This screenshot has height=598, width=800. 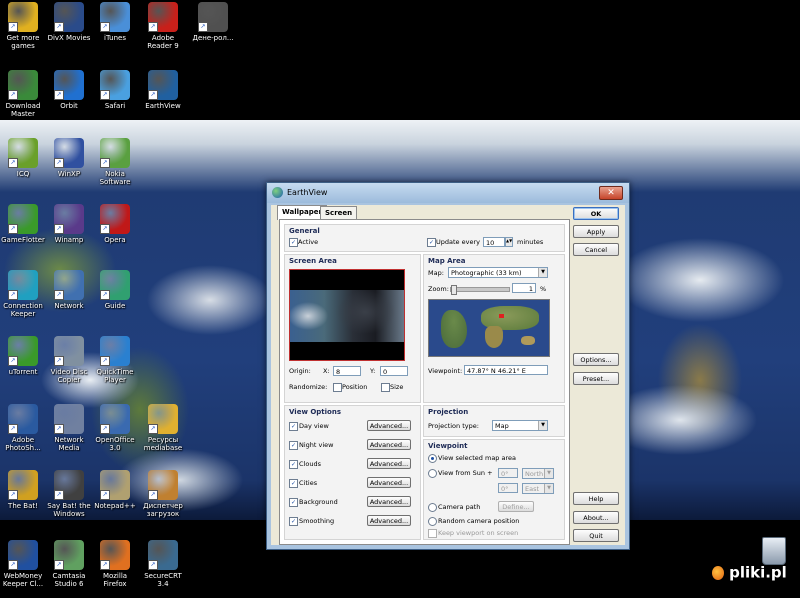 What do you see at coordinates (69, 494) in the screenshot?
I see `desktop-shortcut: ↗ Say Bat! the Windows` at bounding box center [69, 494].